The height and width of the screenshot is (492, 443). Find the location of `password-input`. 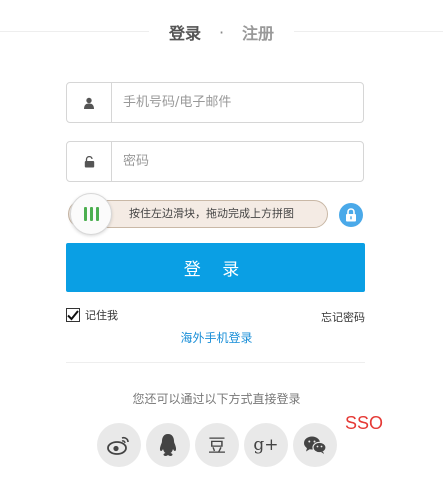

password-input is located at coordinates (236, 161).